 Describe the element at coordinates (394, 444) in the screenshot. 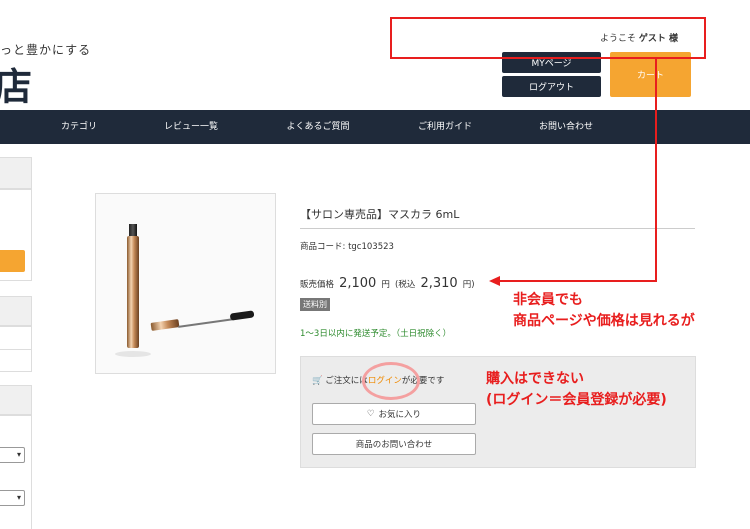

I see `inquiry-button: 商品のお問い合わせ` at that location.